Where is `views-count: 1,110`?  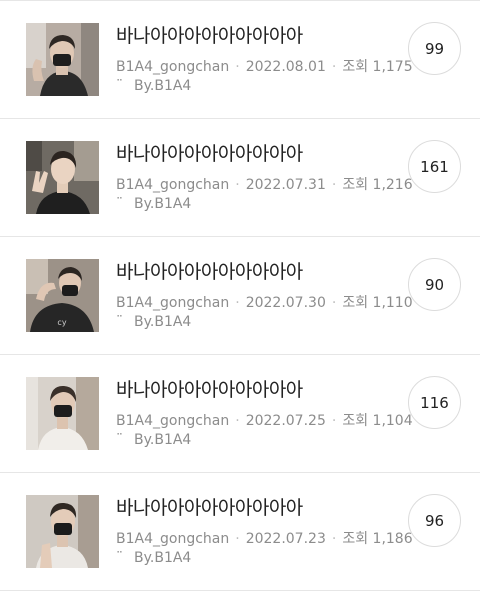 views-count: 1,110 is located at coordinates (392, 303).